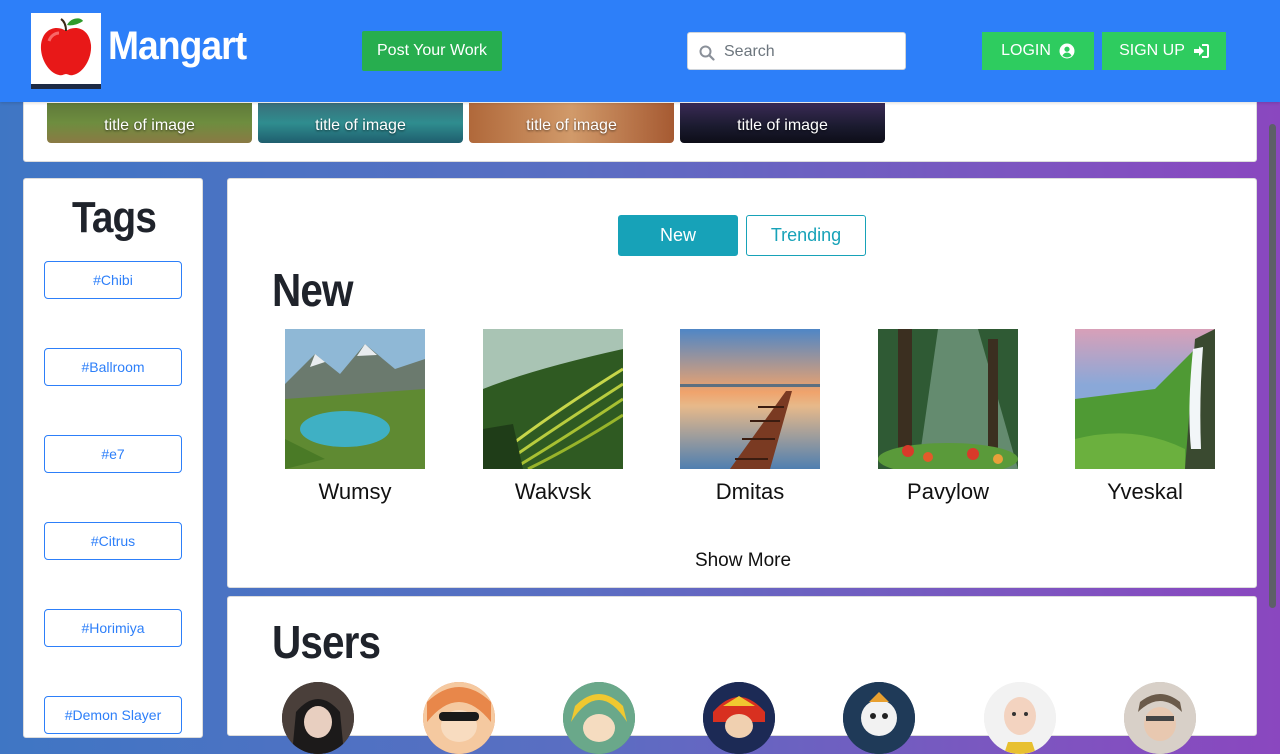 The width and height of the screenshot is (1280, 754). Describe the element at coordinates (707, 53) in the screenshot. I see `search-icon` at that location.